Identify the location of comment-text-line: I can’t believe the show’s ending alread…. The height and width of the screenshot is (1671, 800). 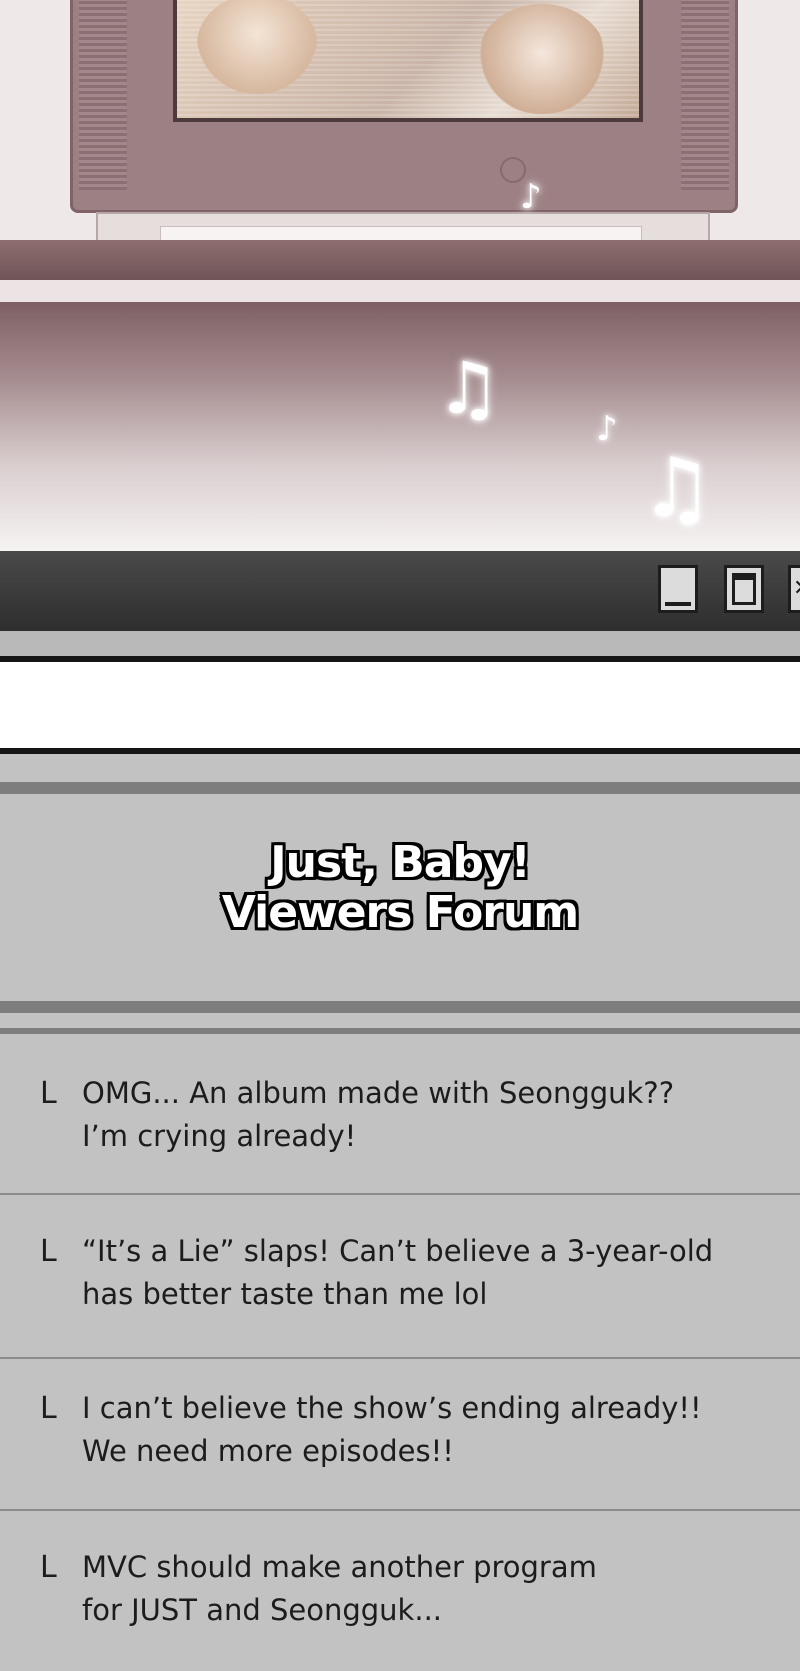
(392, 1408).